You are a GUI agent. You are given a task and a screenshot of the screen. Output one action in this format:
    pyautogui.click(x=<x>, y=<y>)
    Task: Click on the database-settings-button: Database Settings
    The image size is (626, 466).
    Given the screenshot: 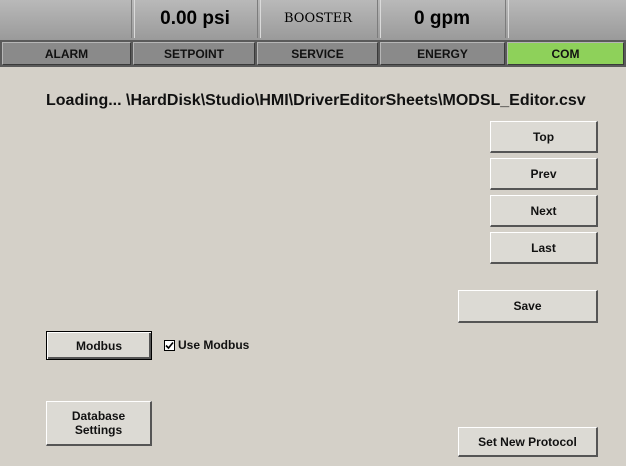 What is the action you would take?
    pyautogui.click(x=99, y=423)
    